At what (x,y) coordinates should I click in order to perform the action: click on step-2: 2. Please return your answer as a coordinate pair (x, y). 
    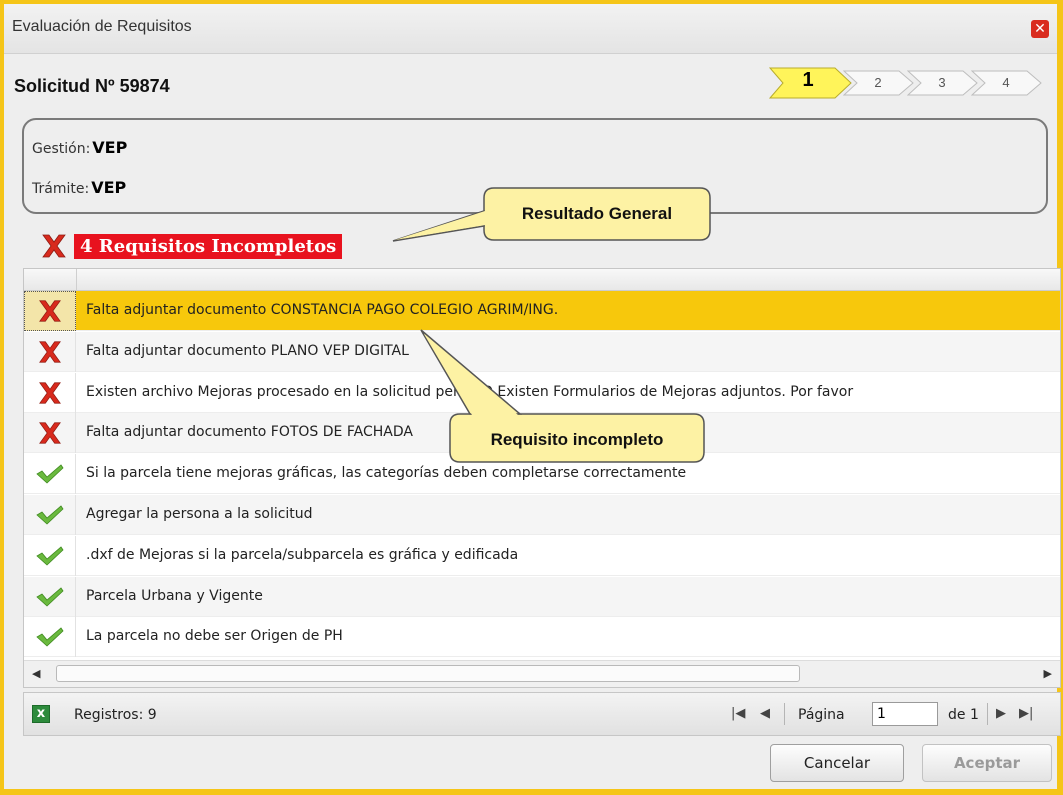
    Looking at the image, I should click on (880, 83).